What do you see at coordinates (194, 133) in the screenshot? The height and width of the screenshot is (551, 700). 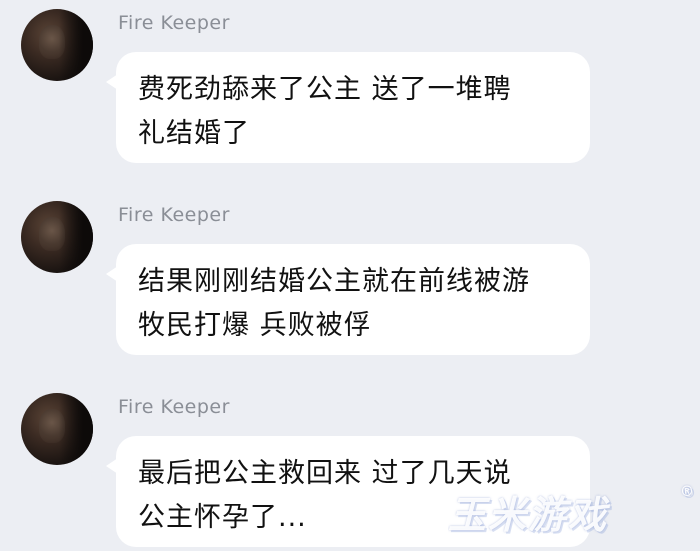 I see `message-line: 礼结婚了` at bounding box center [194, 133].